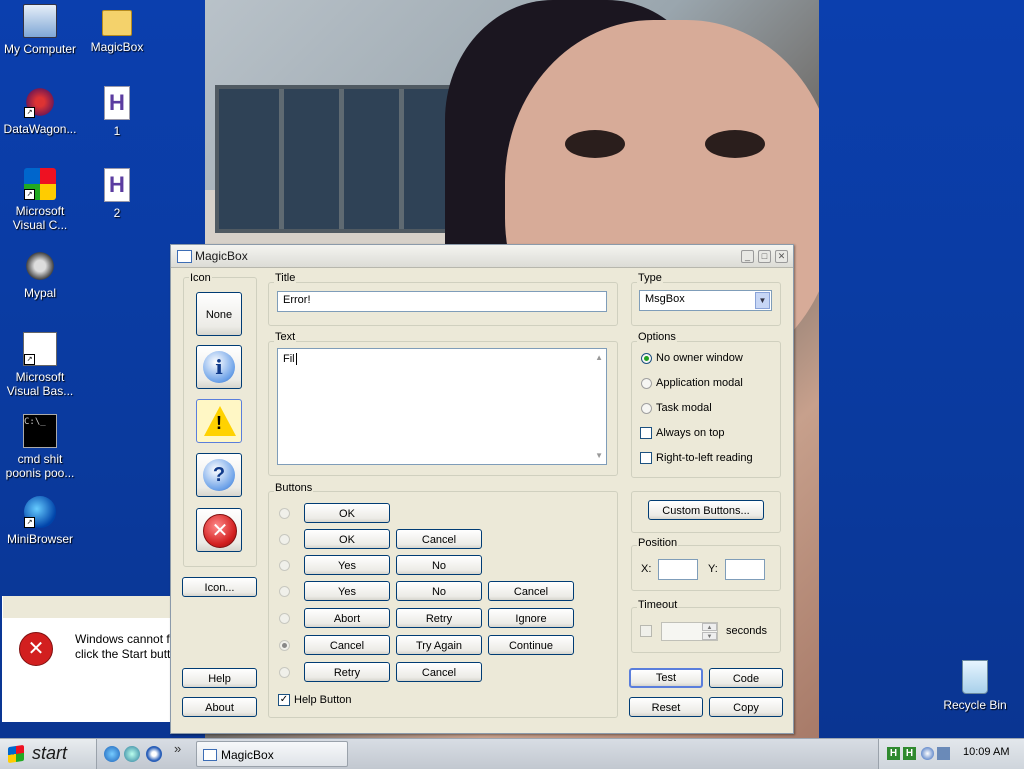 This screenshot has width=1024, height=769. I want to click on preview-abort-button: Abort, so click(347, 618).